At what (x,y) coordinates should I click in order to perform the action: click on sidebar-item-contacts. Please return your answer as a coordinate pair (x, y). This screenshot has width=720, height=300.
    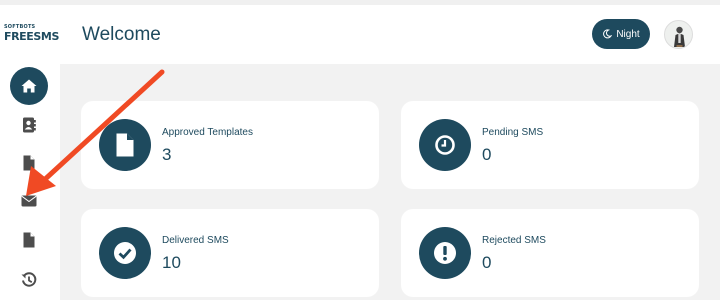
    Looking at the image, I should click on (29, 125).